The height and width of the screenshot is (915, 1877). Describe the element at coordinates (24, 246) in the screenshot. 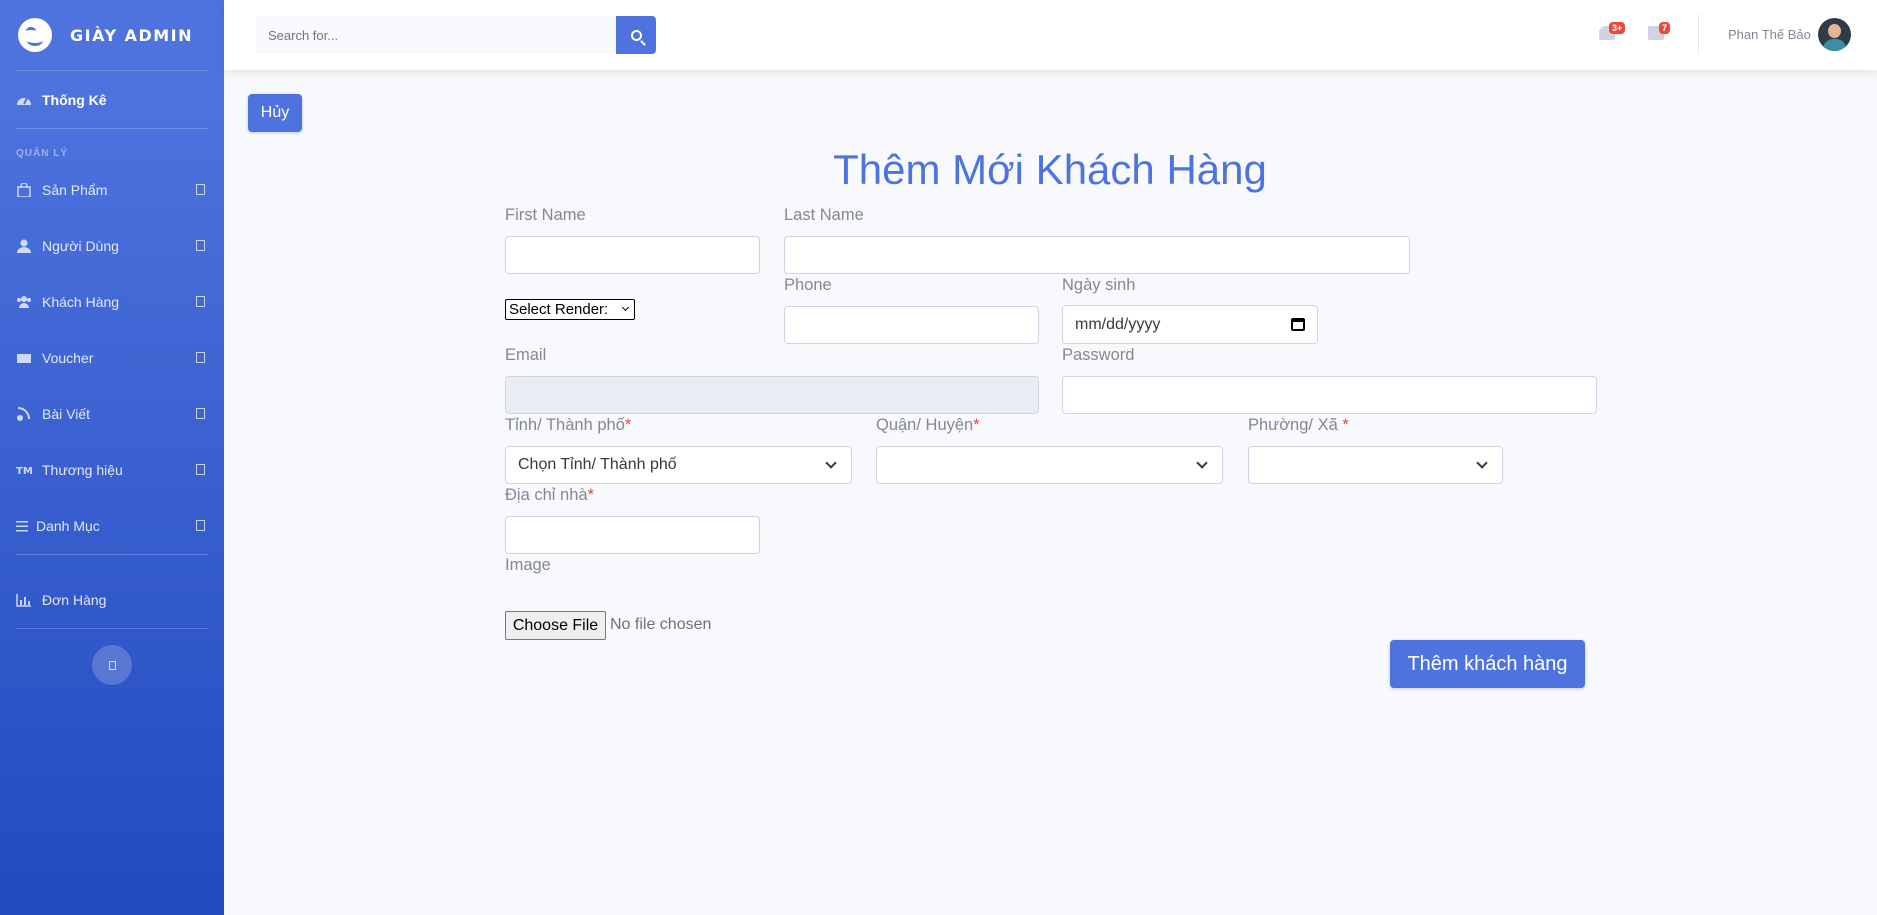

I see `user-icon` at that location.